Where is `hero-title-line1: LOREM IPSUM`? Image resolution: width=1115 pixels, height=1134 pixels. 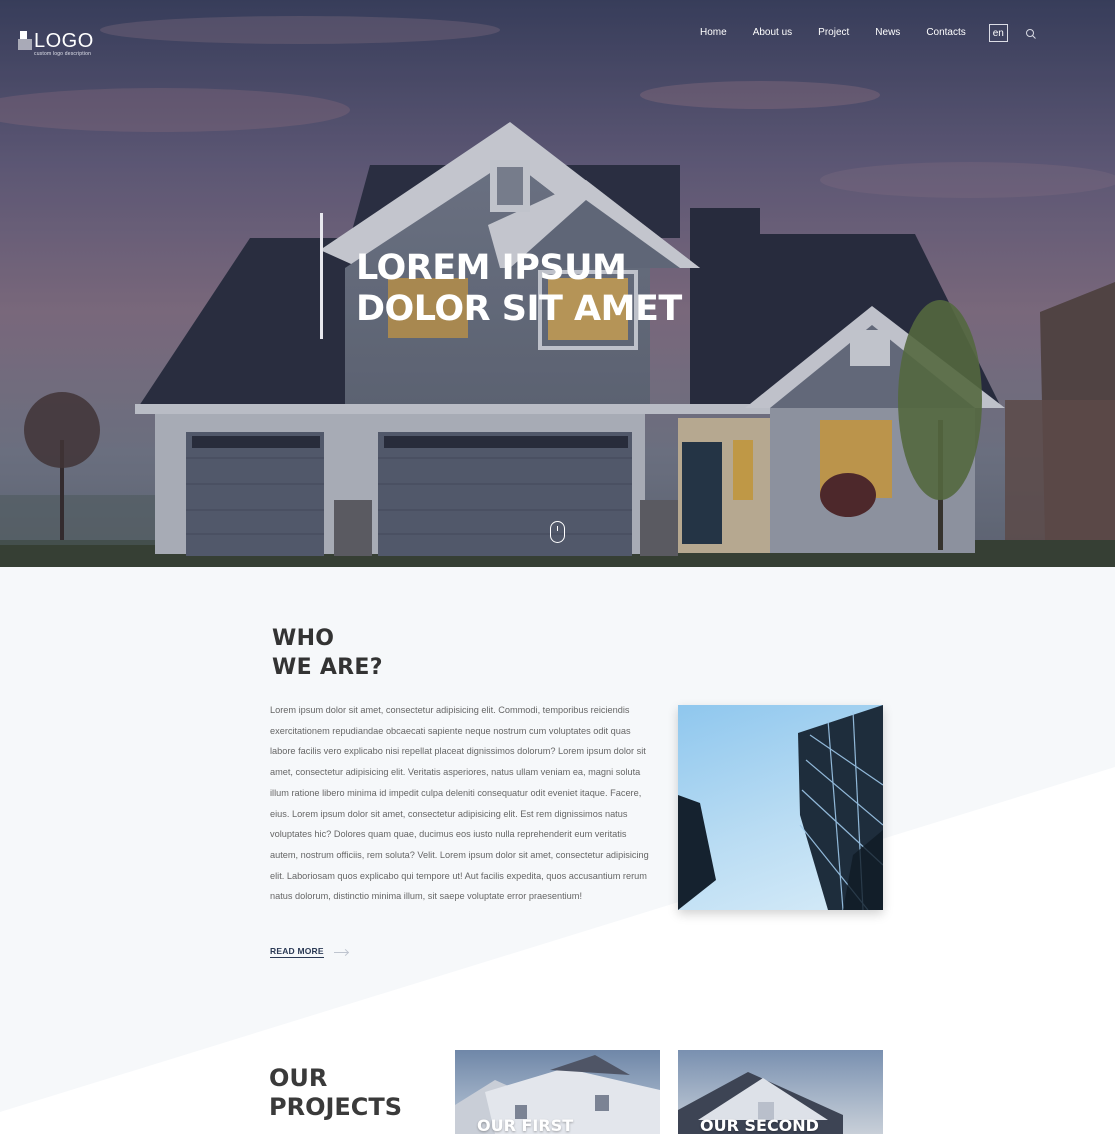 hero-title-line1: LOREM IPSUM is located at coordinates (491, 268).